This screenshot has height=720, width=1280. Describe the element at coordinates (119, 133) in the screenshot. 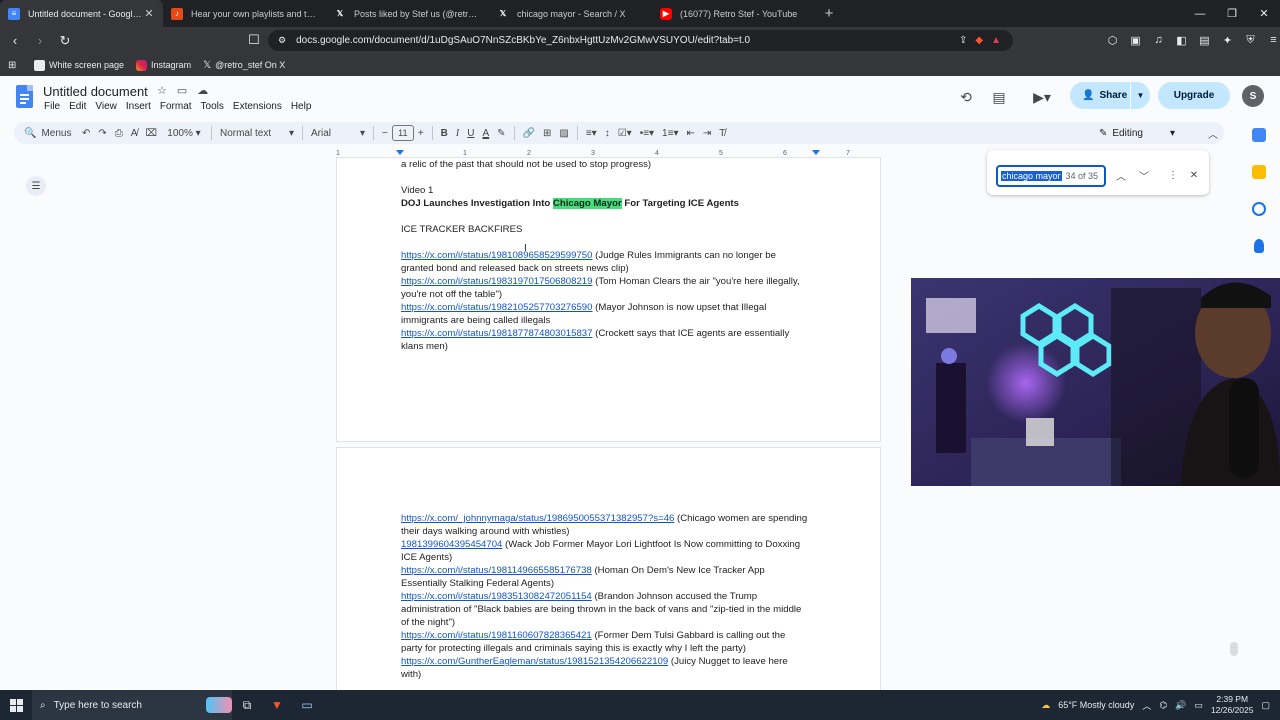

I see `print-icon: ⎙` at that location.